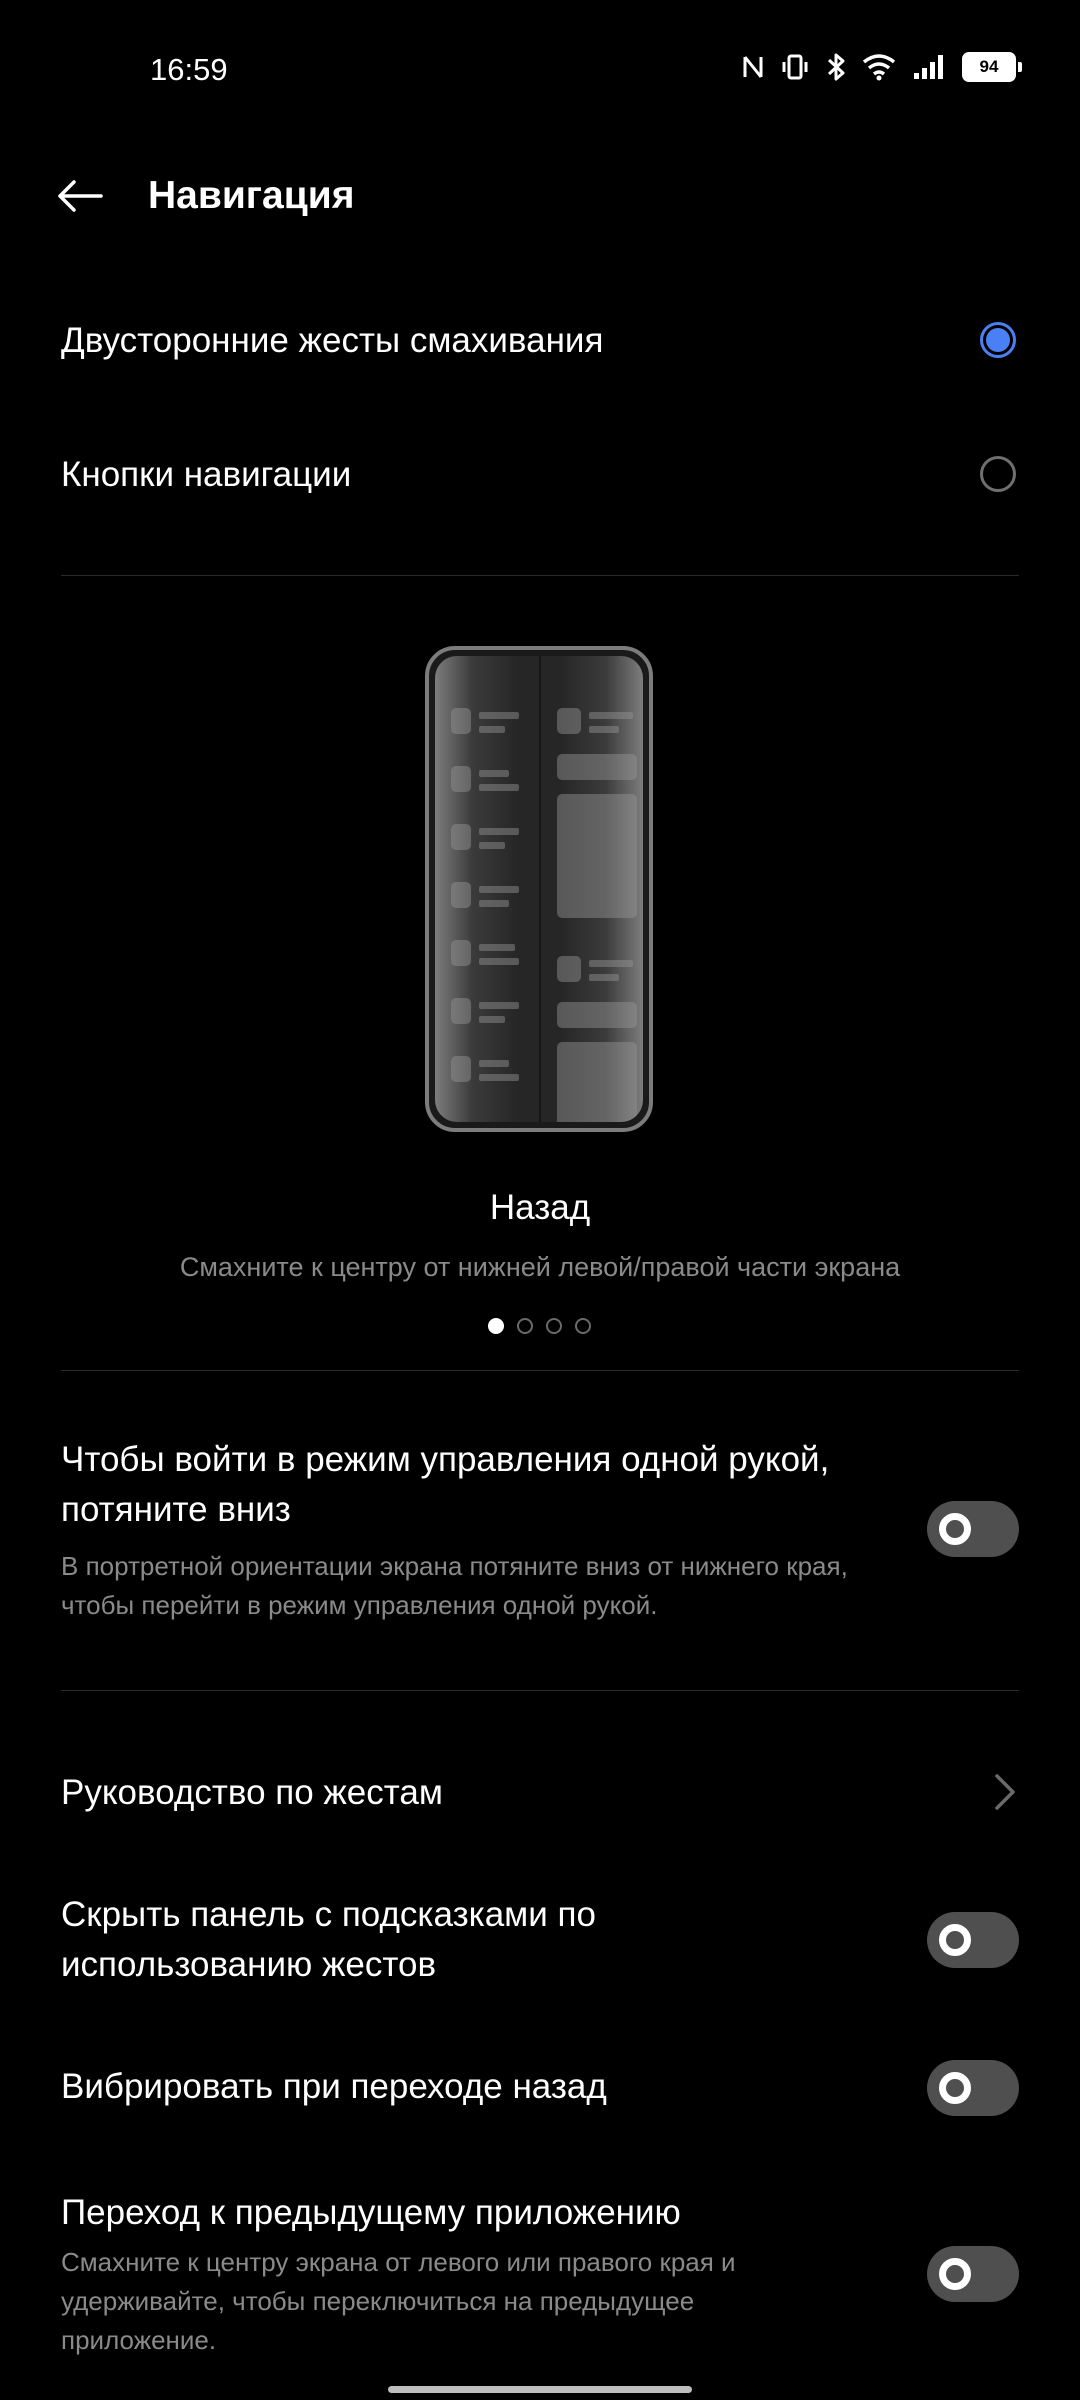 The width and height of the screenshot is (1080, 2400). What do you see at coordinates (973, 2088) in the screenshot?
I see `vibrate-back-toggle` at bounding box center [973, 2088].